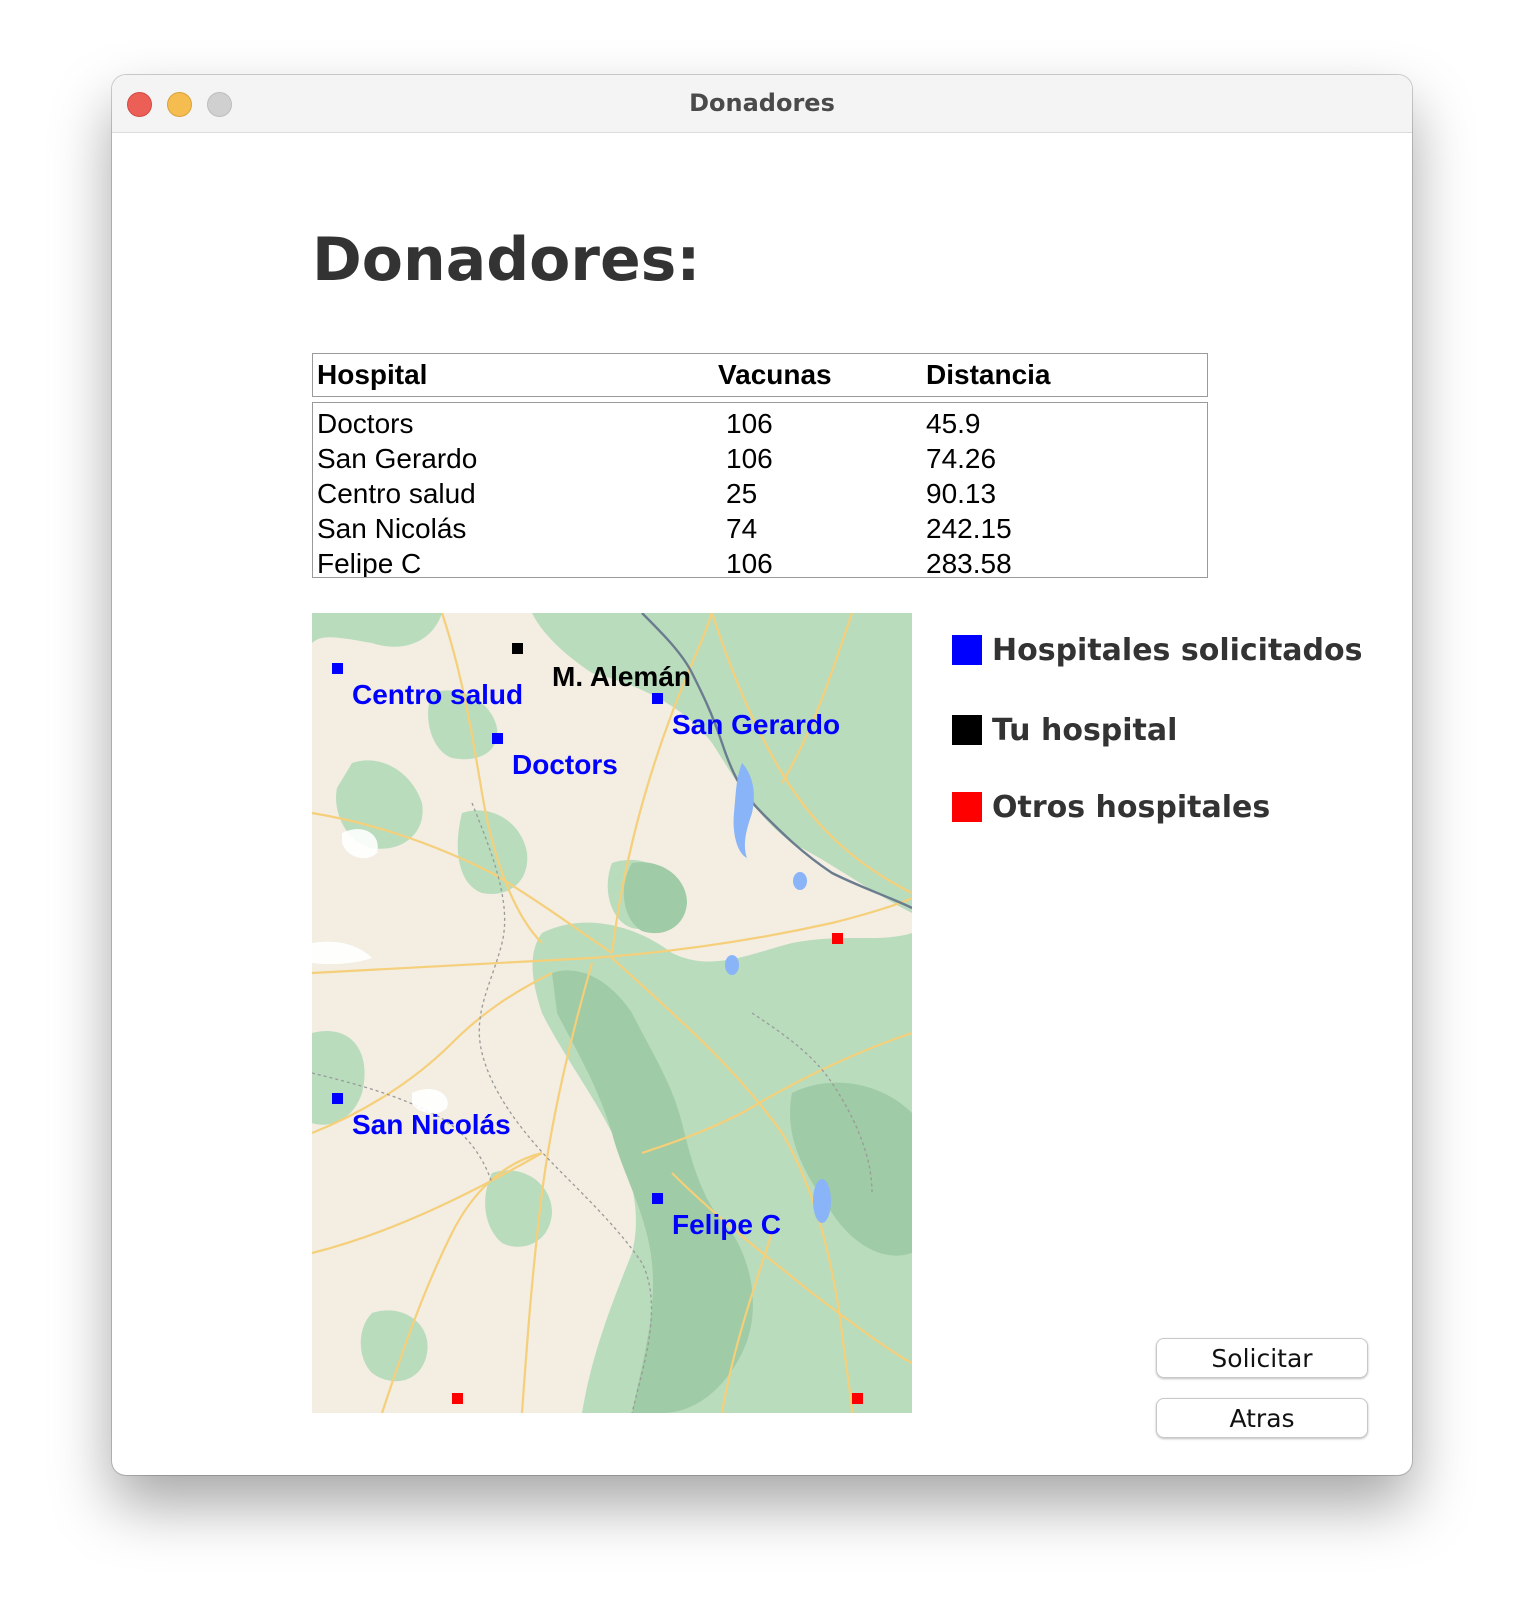 The height and width of the screenshot is (1624, 1524). What do you see at coordinates (1177, 650) in the screenshot?
I see `legend-requested-label: Hospitales solicitados` at bounding box center [1177, 650].